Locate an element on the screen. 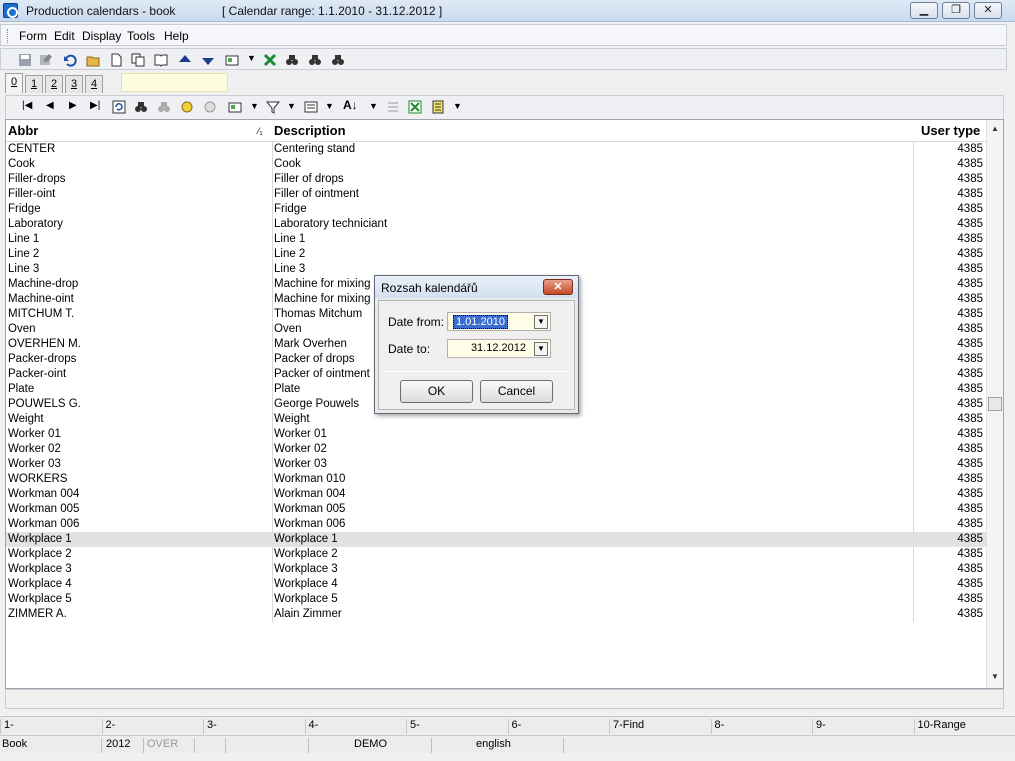 This screenshot has width=1015, height=761. function-key-2: 2- is located at coordinates (151, 726).